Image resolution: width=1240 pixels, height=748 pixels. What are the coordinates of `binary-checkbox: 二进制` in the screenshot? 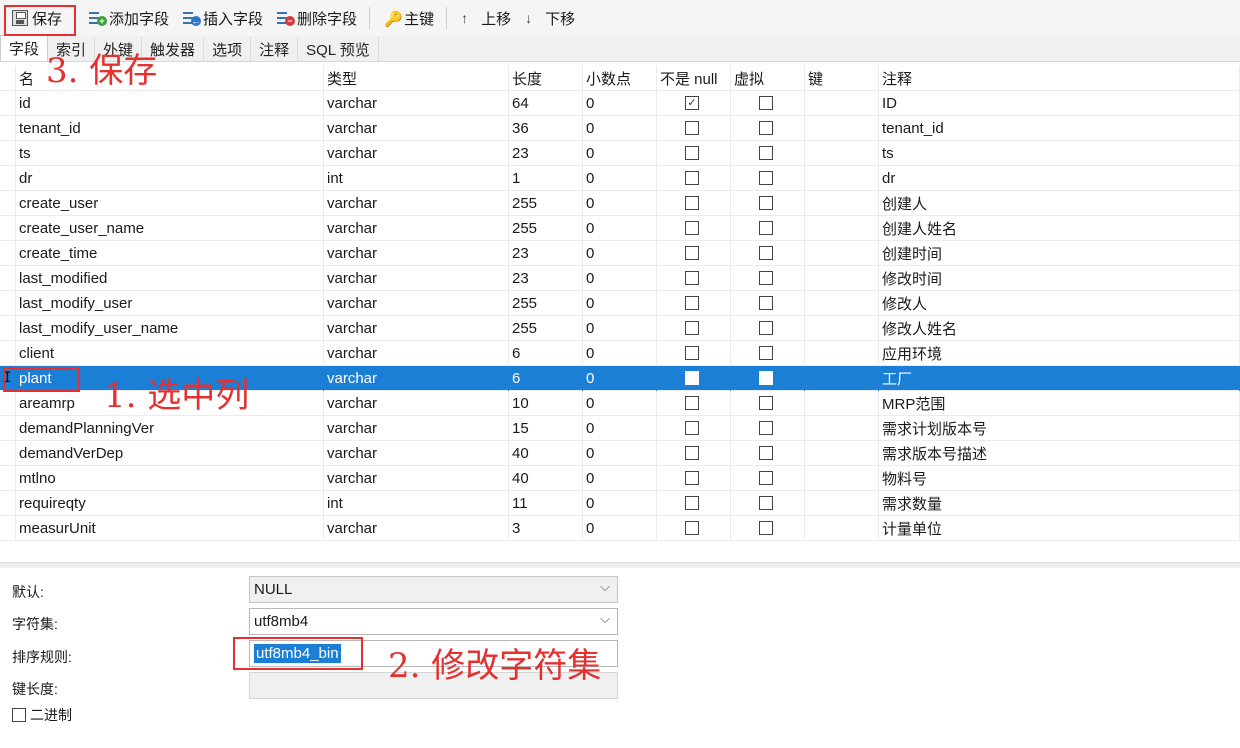 It's located at (42, 715).